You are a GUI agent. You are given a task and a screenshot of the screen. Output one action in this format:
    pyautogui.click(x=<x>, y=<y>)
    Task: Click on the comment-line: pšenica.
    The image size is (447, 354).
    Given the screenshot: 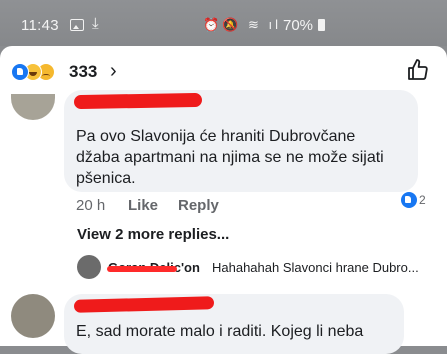 What is the action you would take?
    pyautogui.click(x=106, y=178)
    